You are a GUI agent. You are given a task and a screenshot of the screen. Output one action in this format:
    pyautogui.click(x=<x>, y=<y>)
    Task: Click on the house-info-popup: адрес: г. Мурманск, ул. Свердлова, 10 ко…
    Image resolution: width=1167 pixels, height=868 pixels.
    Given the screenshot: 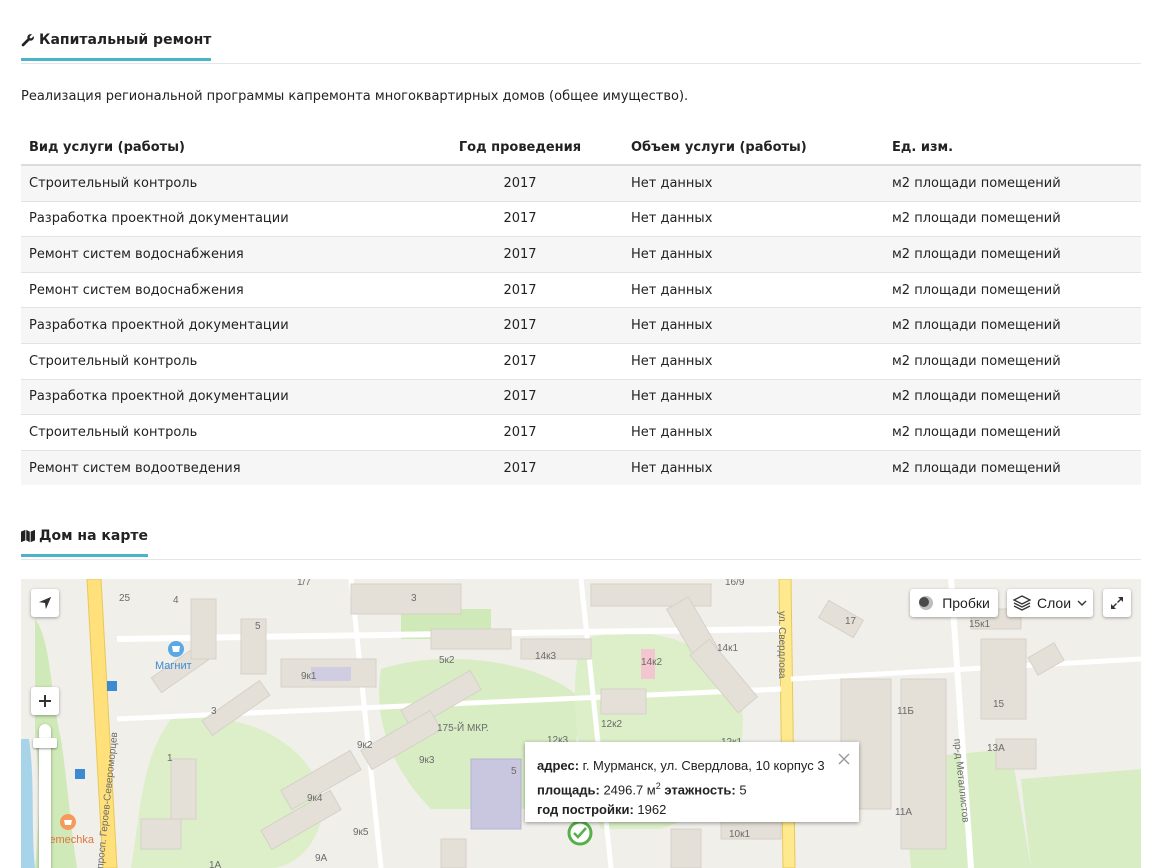 What is the action you would take?
    pyautogui.click(x=692, y=782)
    